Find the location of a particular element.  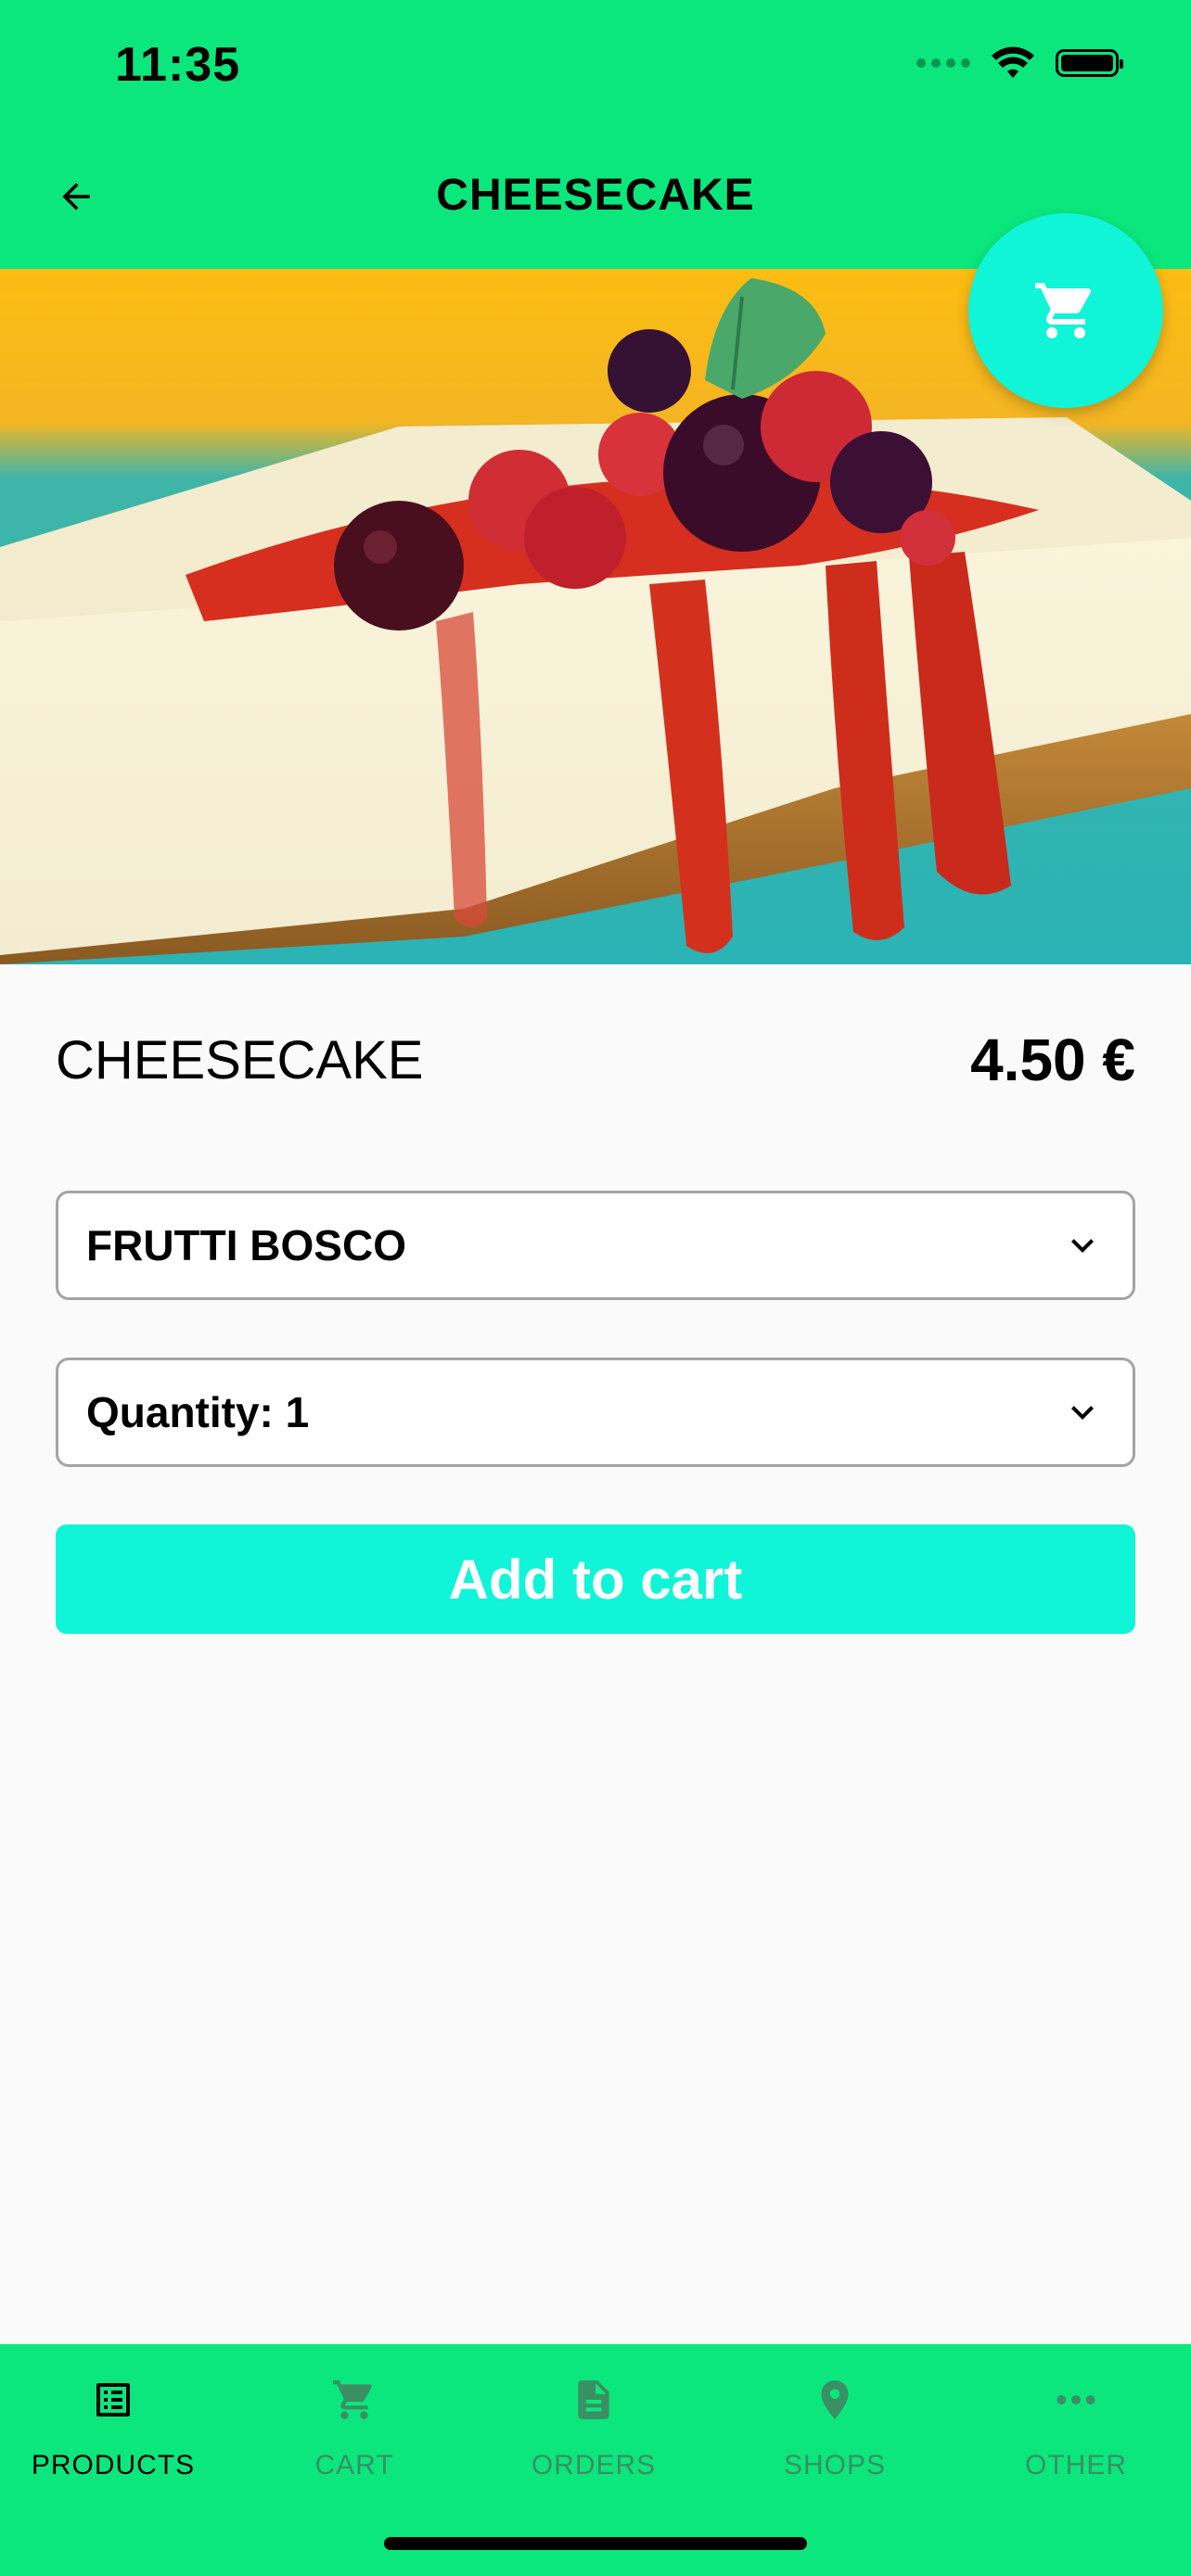

wifi-icon is located at coordinates (1013, 62).